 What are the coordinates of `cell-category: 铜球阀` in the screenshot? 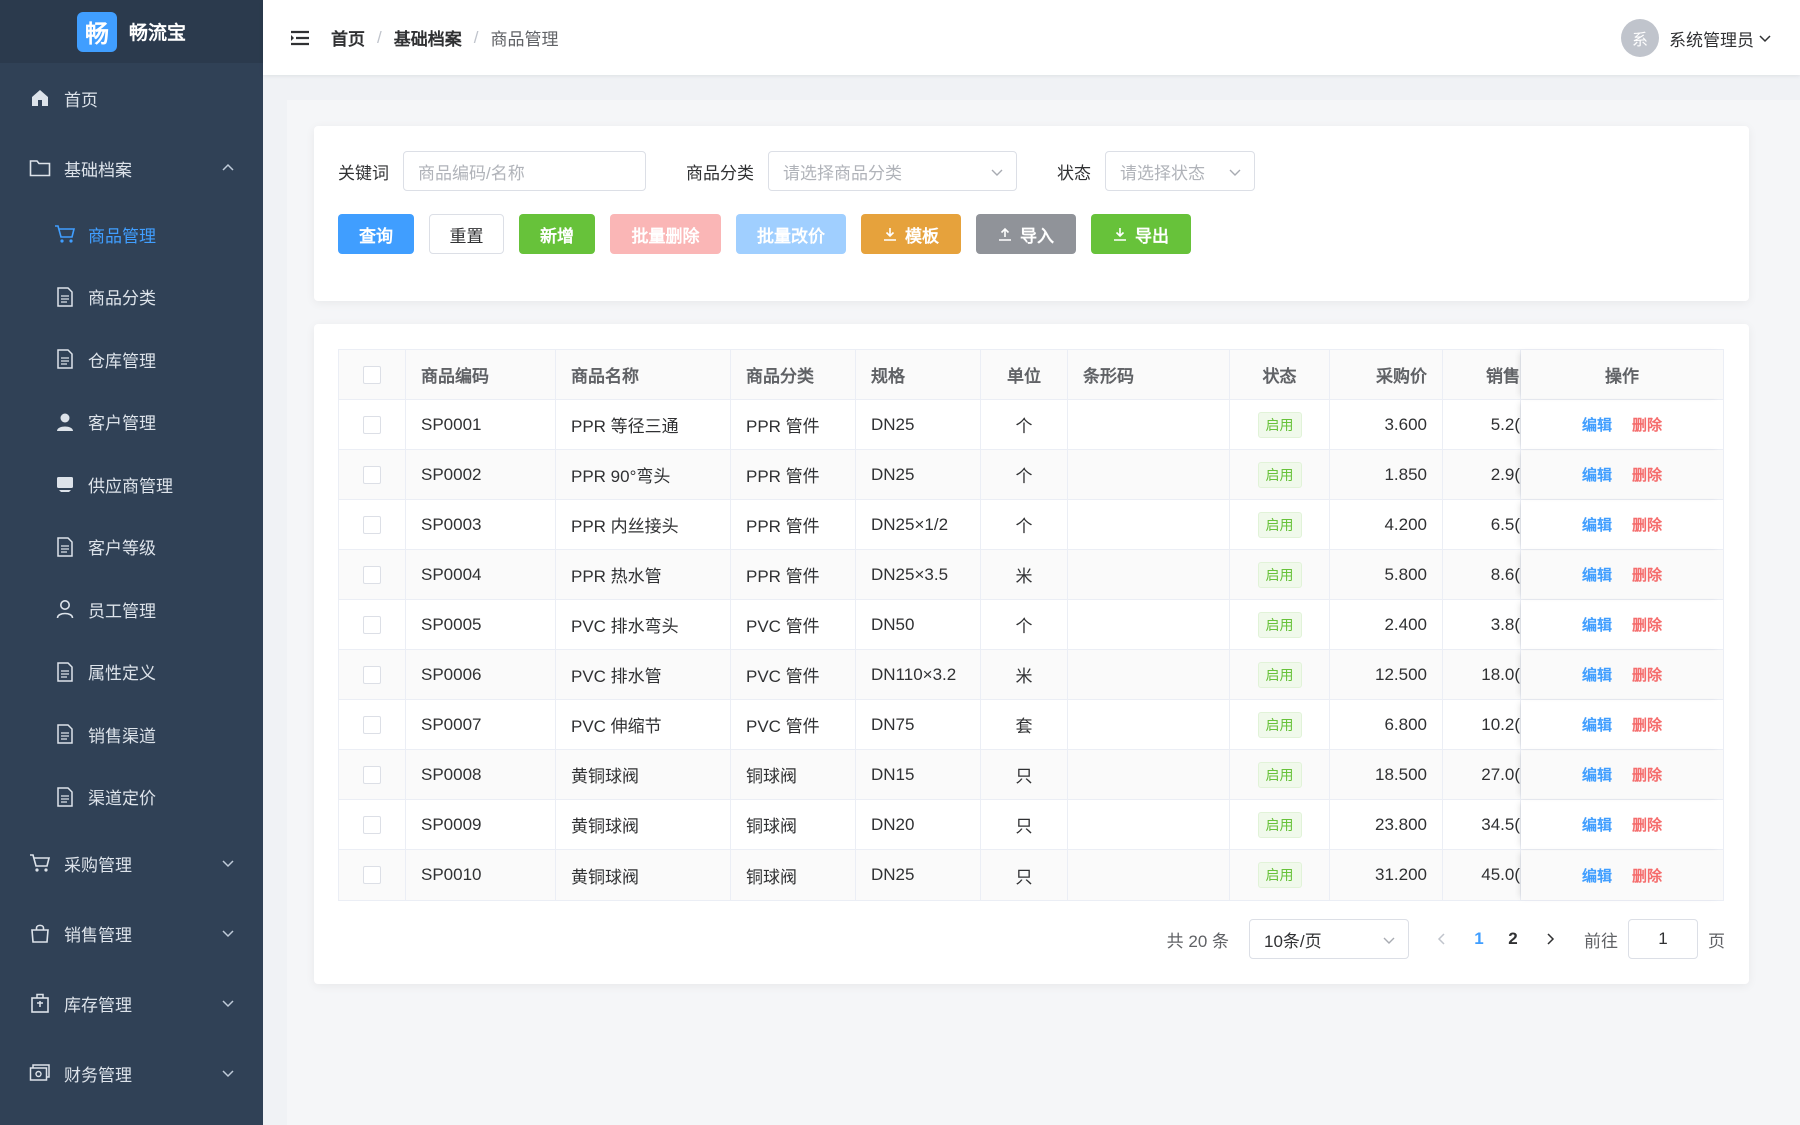 It's located at (793, 774).